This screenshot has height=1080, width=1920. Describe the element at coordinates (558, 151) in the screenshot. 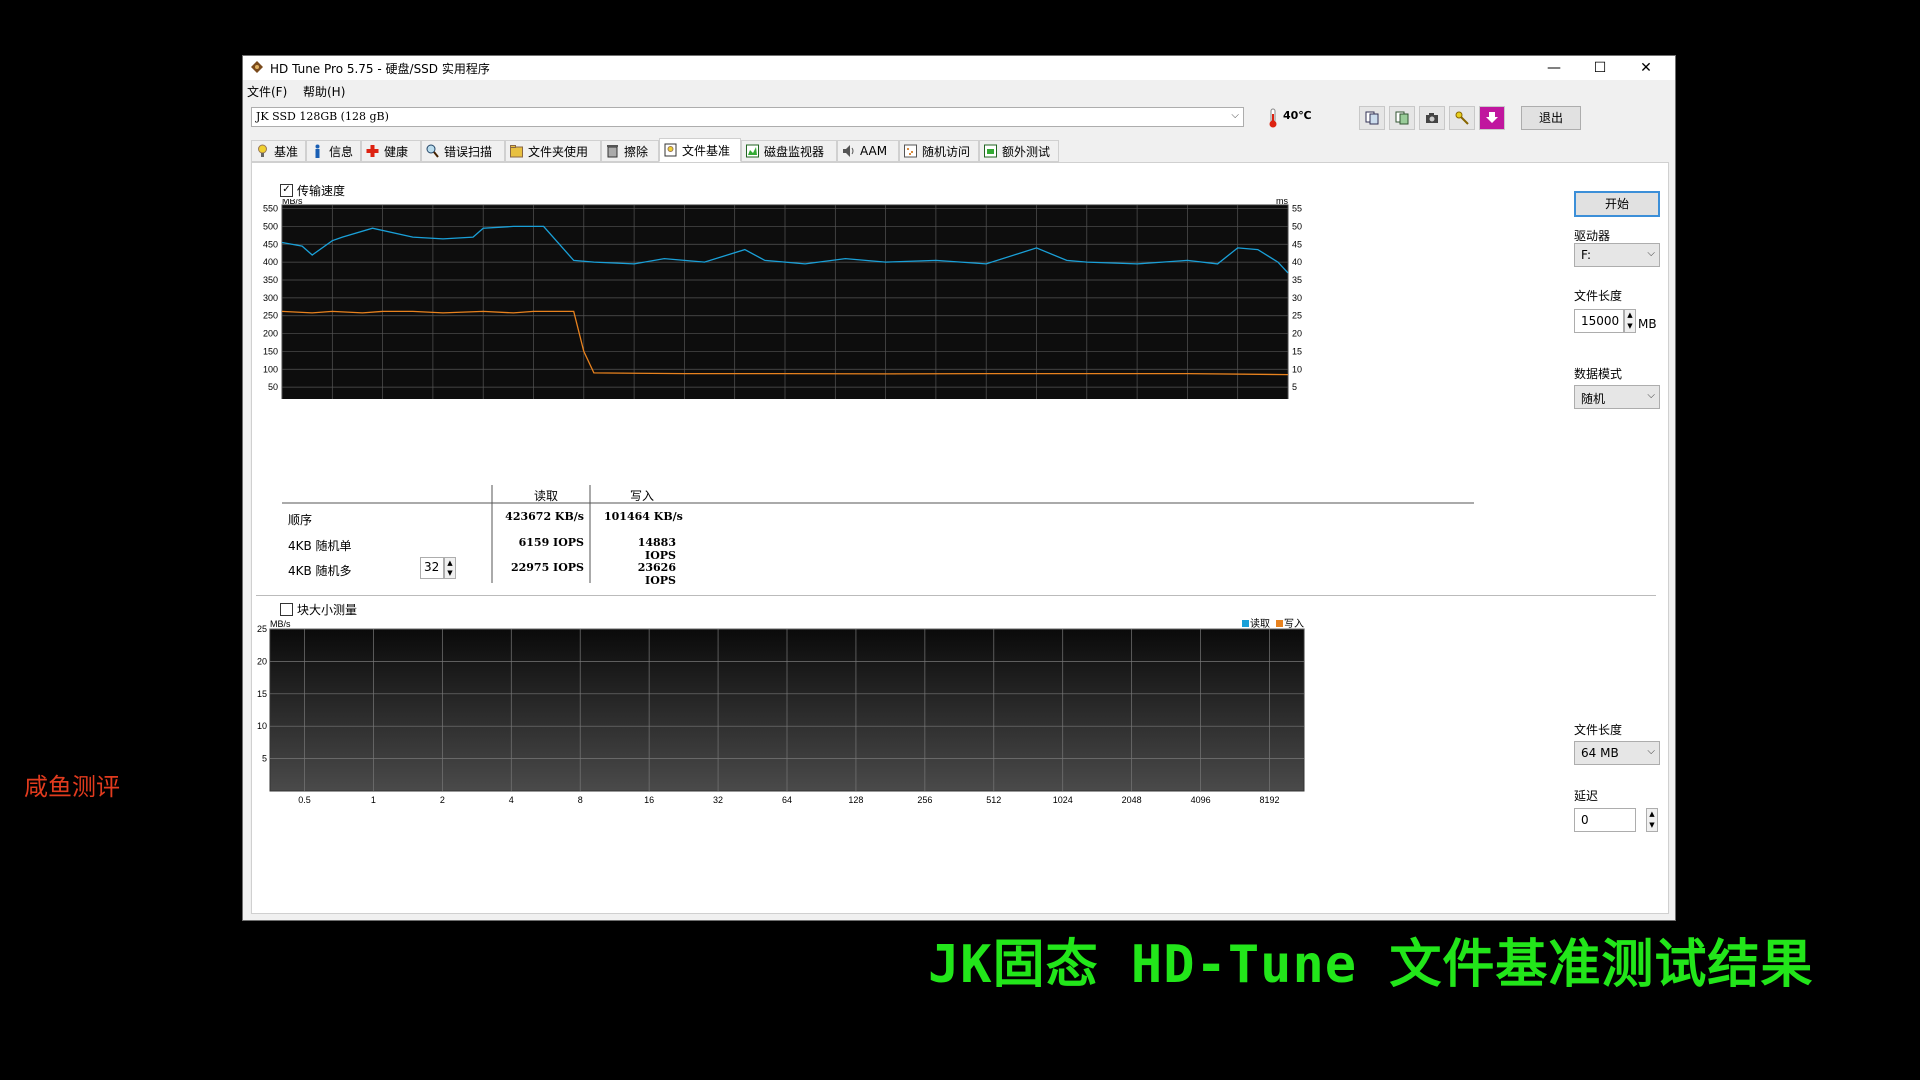

I see `tab-label: 文件夹使用` at that location.